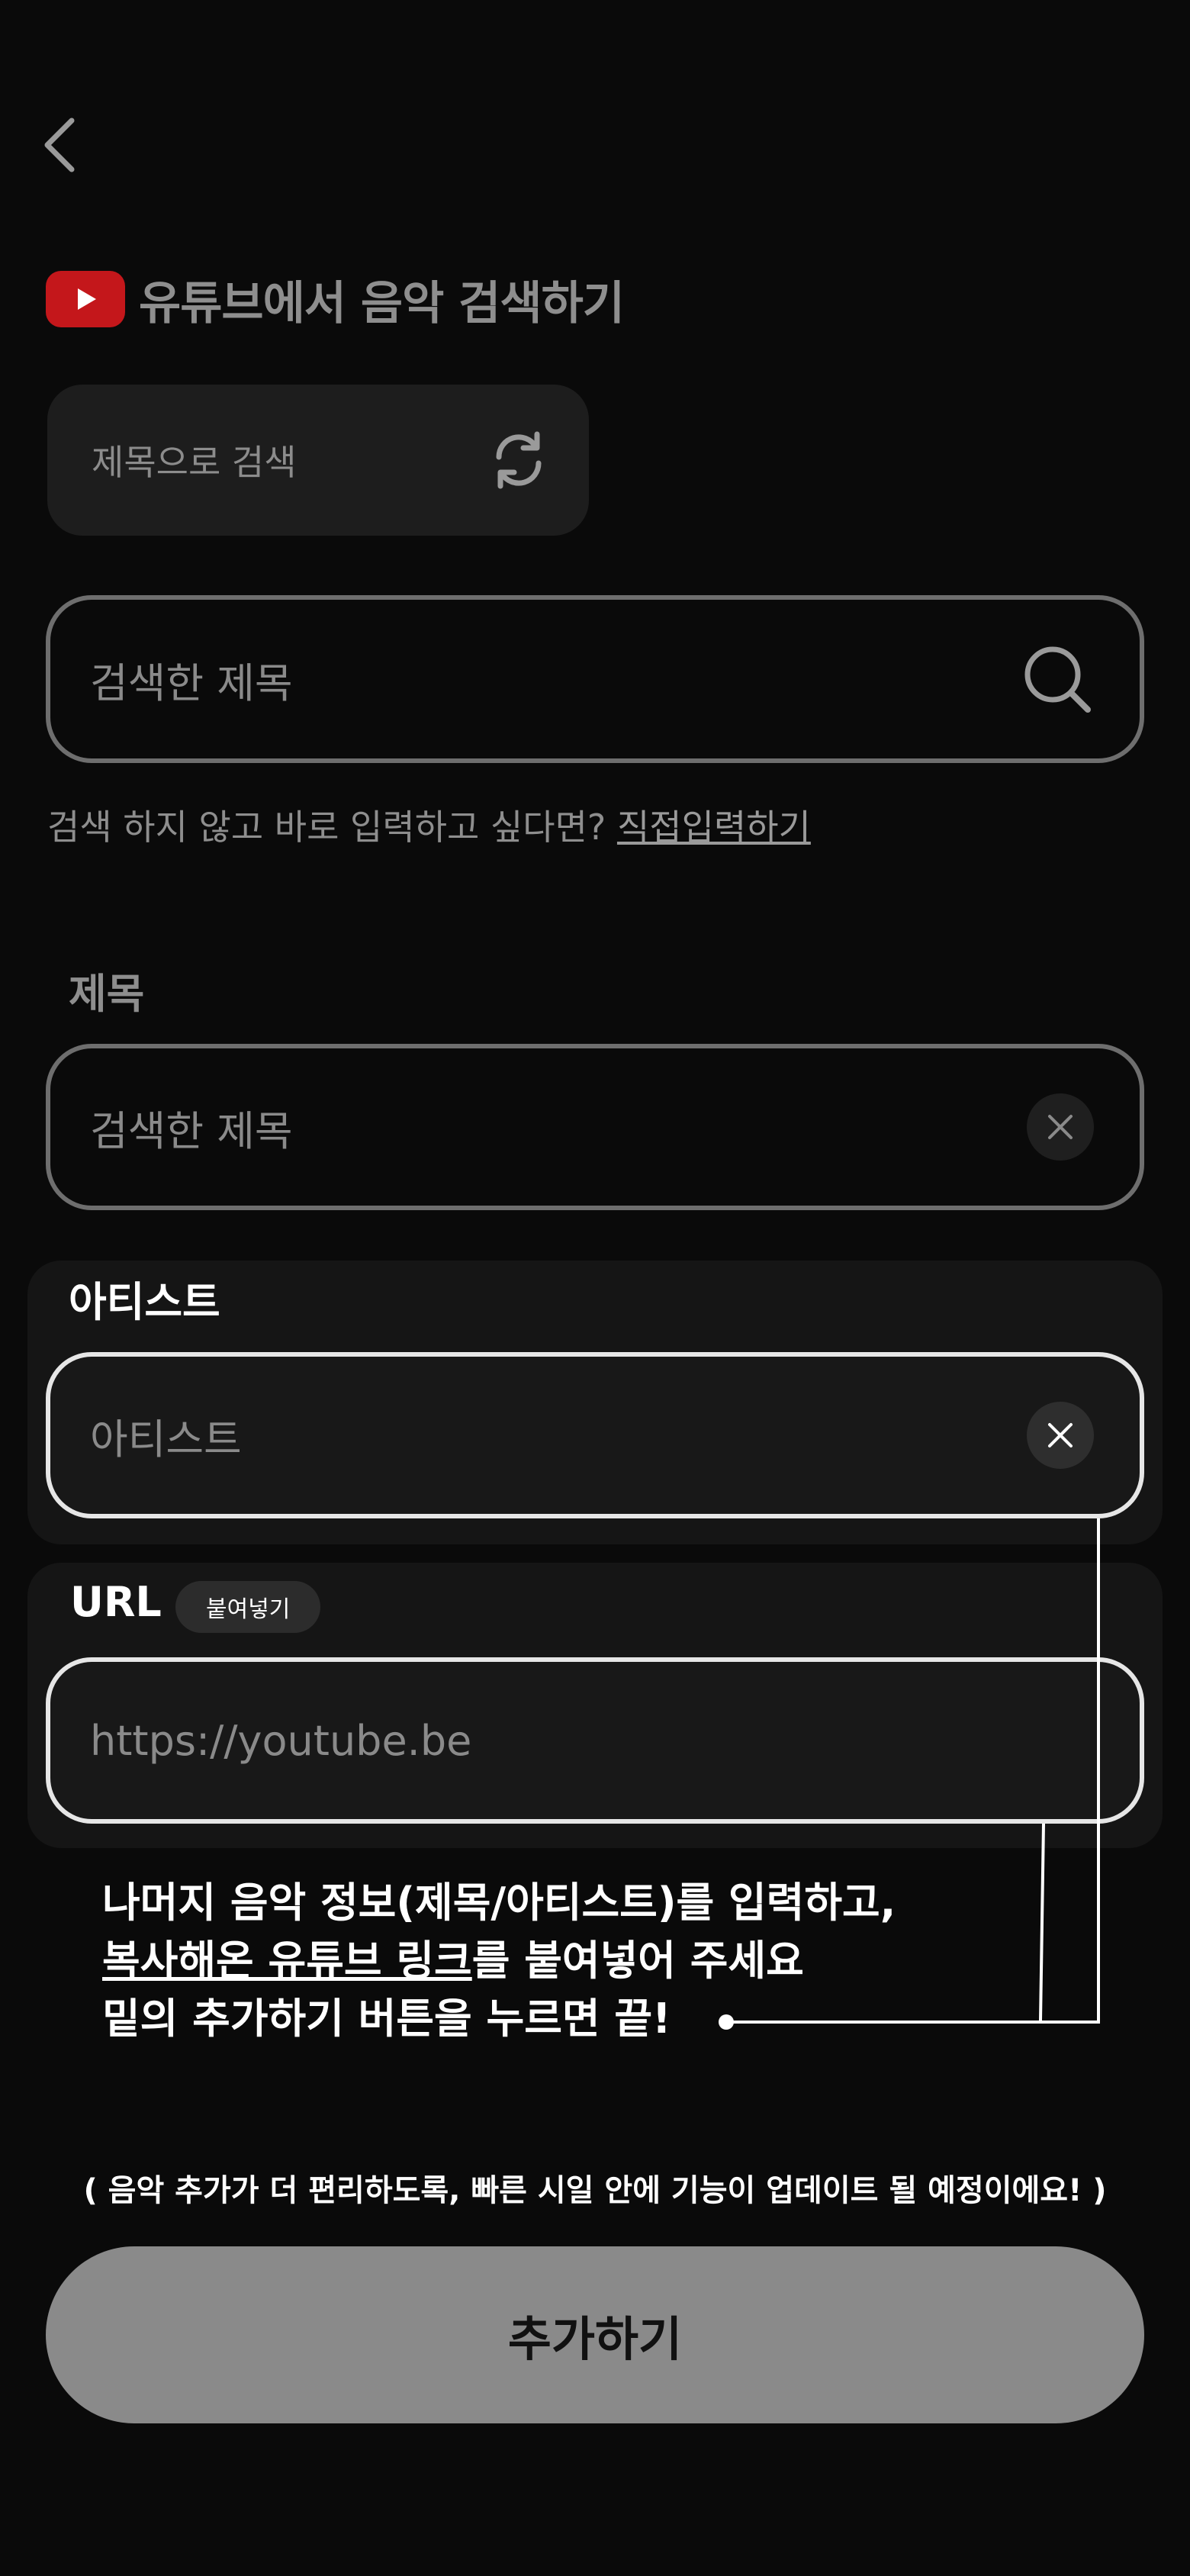 The width and height of the screenshot is (1190, 2576). I want to click on back-button, so click(62, 144).